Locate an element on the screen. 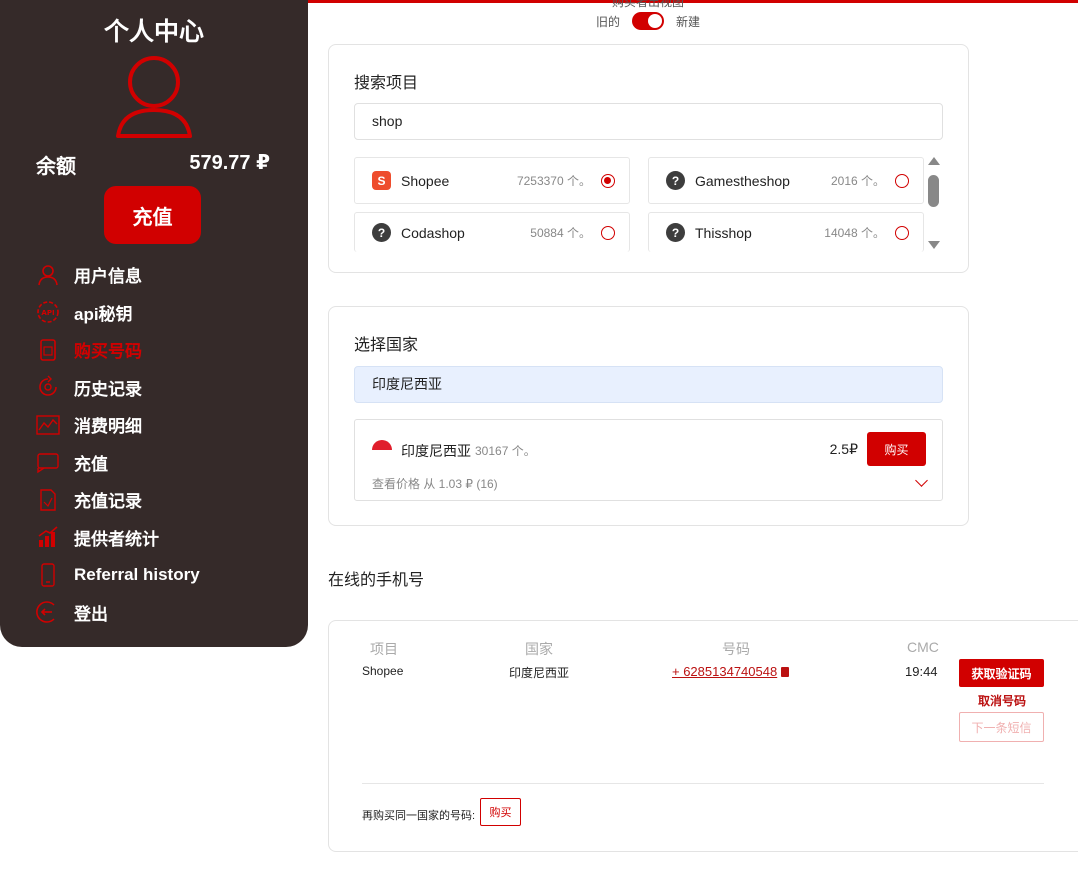  sidebar-item-label: 购买号码 is located at coordinates (108, 352).